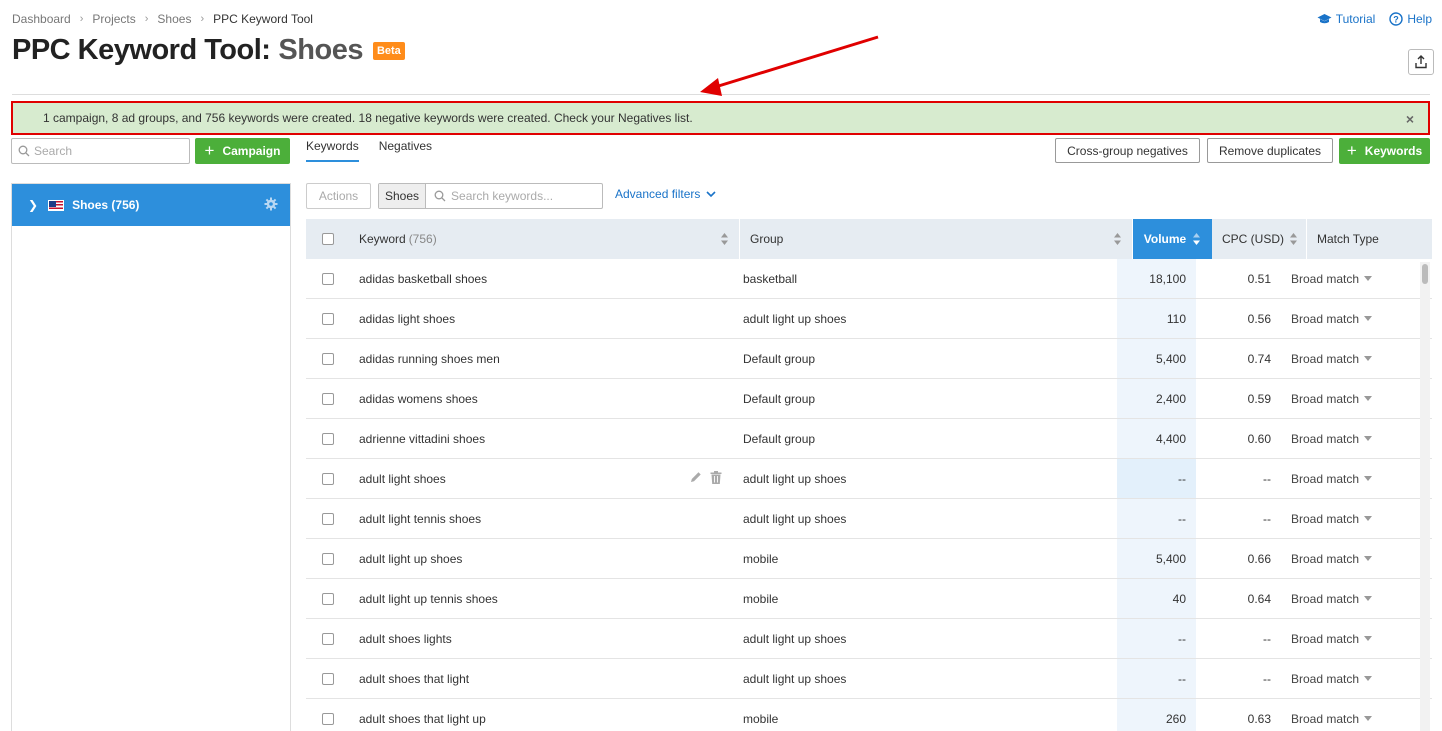 The image size is (1442, 731). Describe the element at coordinates (151, 205) in the screenshot. I see `sidebar-item-shoes: ❯ Shoes (756)` at that location.